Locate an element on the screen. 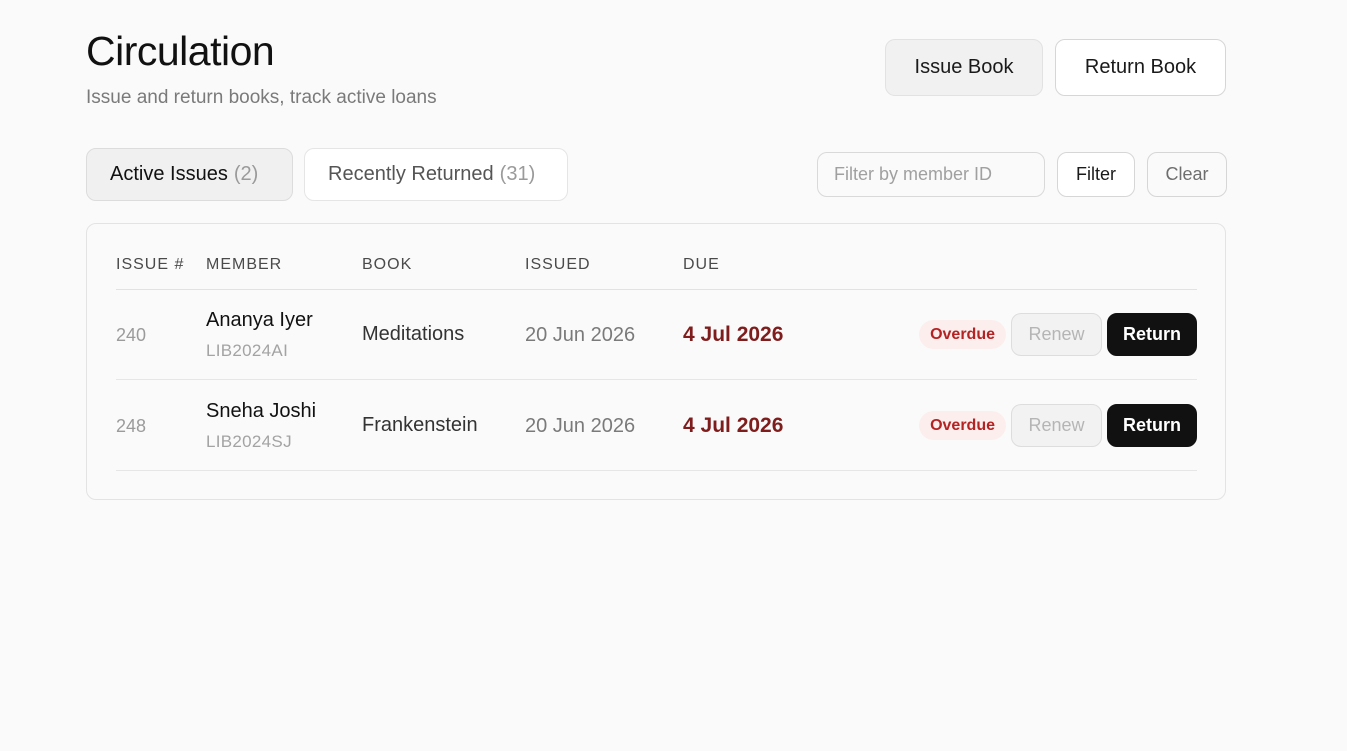  book-title: Frankenstein is located at coordinates (420, 425).